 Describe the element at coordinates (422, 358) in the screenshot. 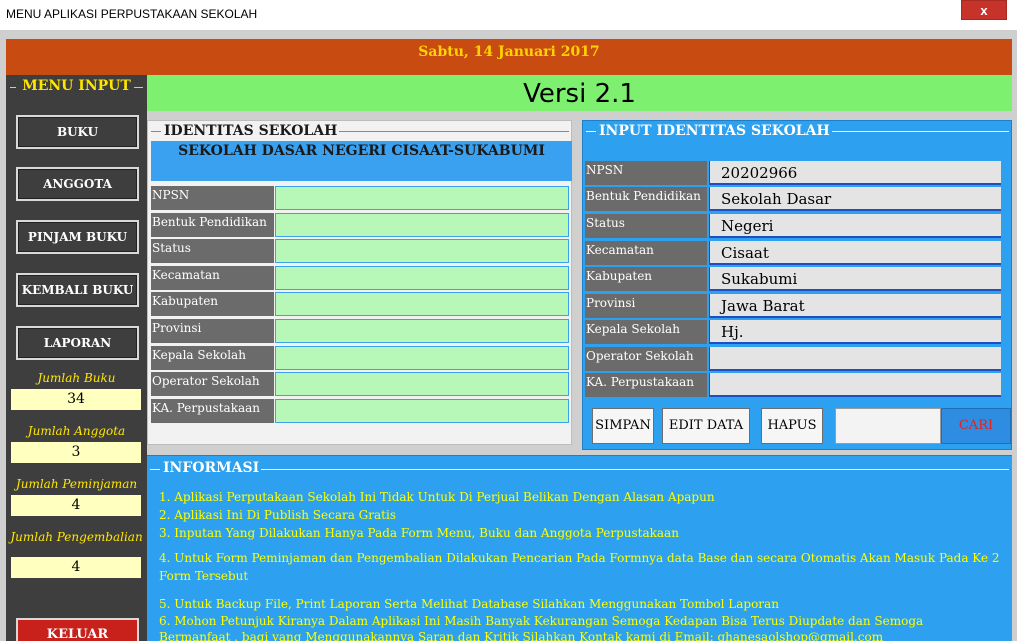

I see `value-kepala-sekolah` at that location.